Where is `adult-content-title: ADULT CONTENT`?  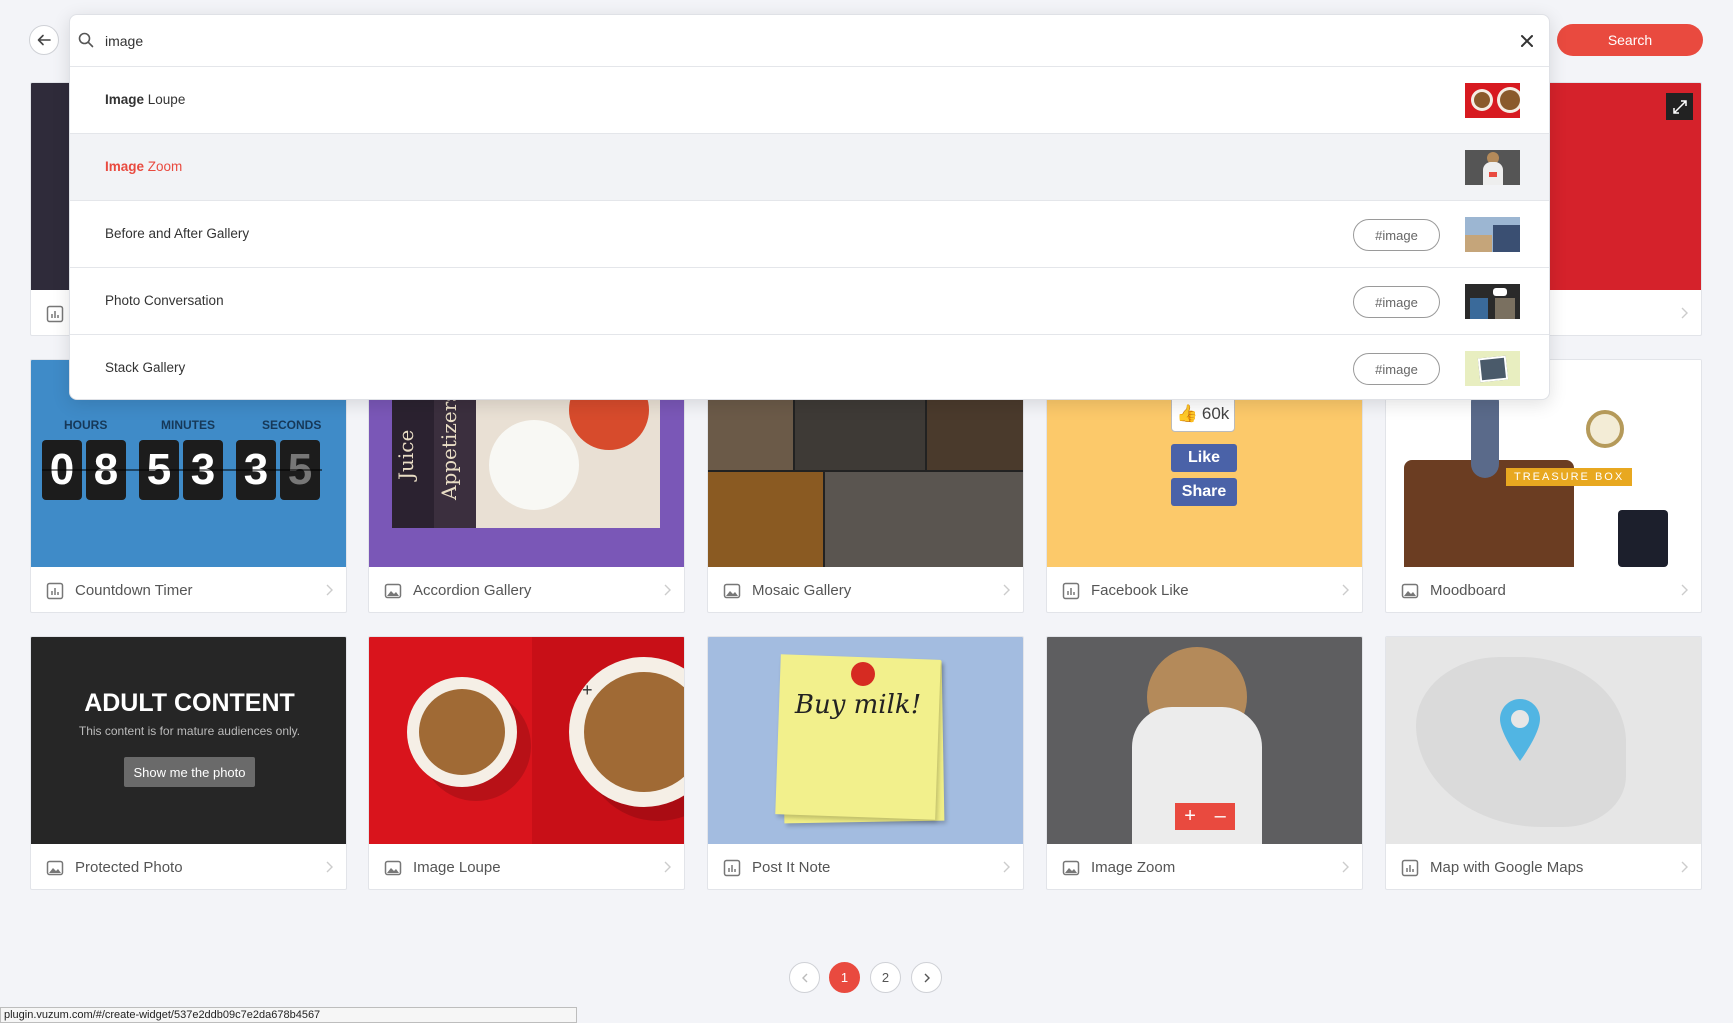
adult-content-title: ADULT CONTENT is located at coordinates (189, 703).